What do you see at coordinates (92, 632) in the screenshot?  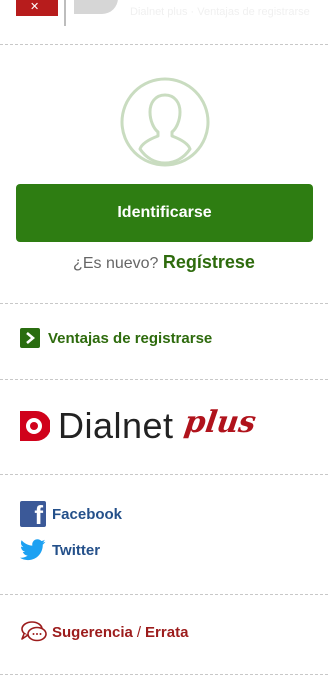 I see `suggestion-link: Sugerencia` at bounding box center [92, 632].